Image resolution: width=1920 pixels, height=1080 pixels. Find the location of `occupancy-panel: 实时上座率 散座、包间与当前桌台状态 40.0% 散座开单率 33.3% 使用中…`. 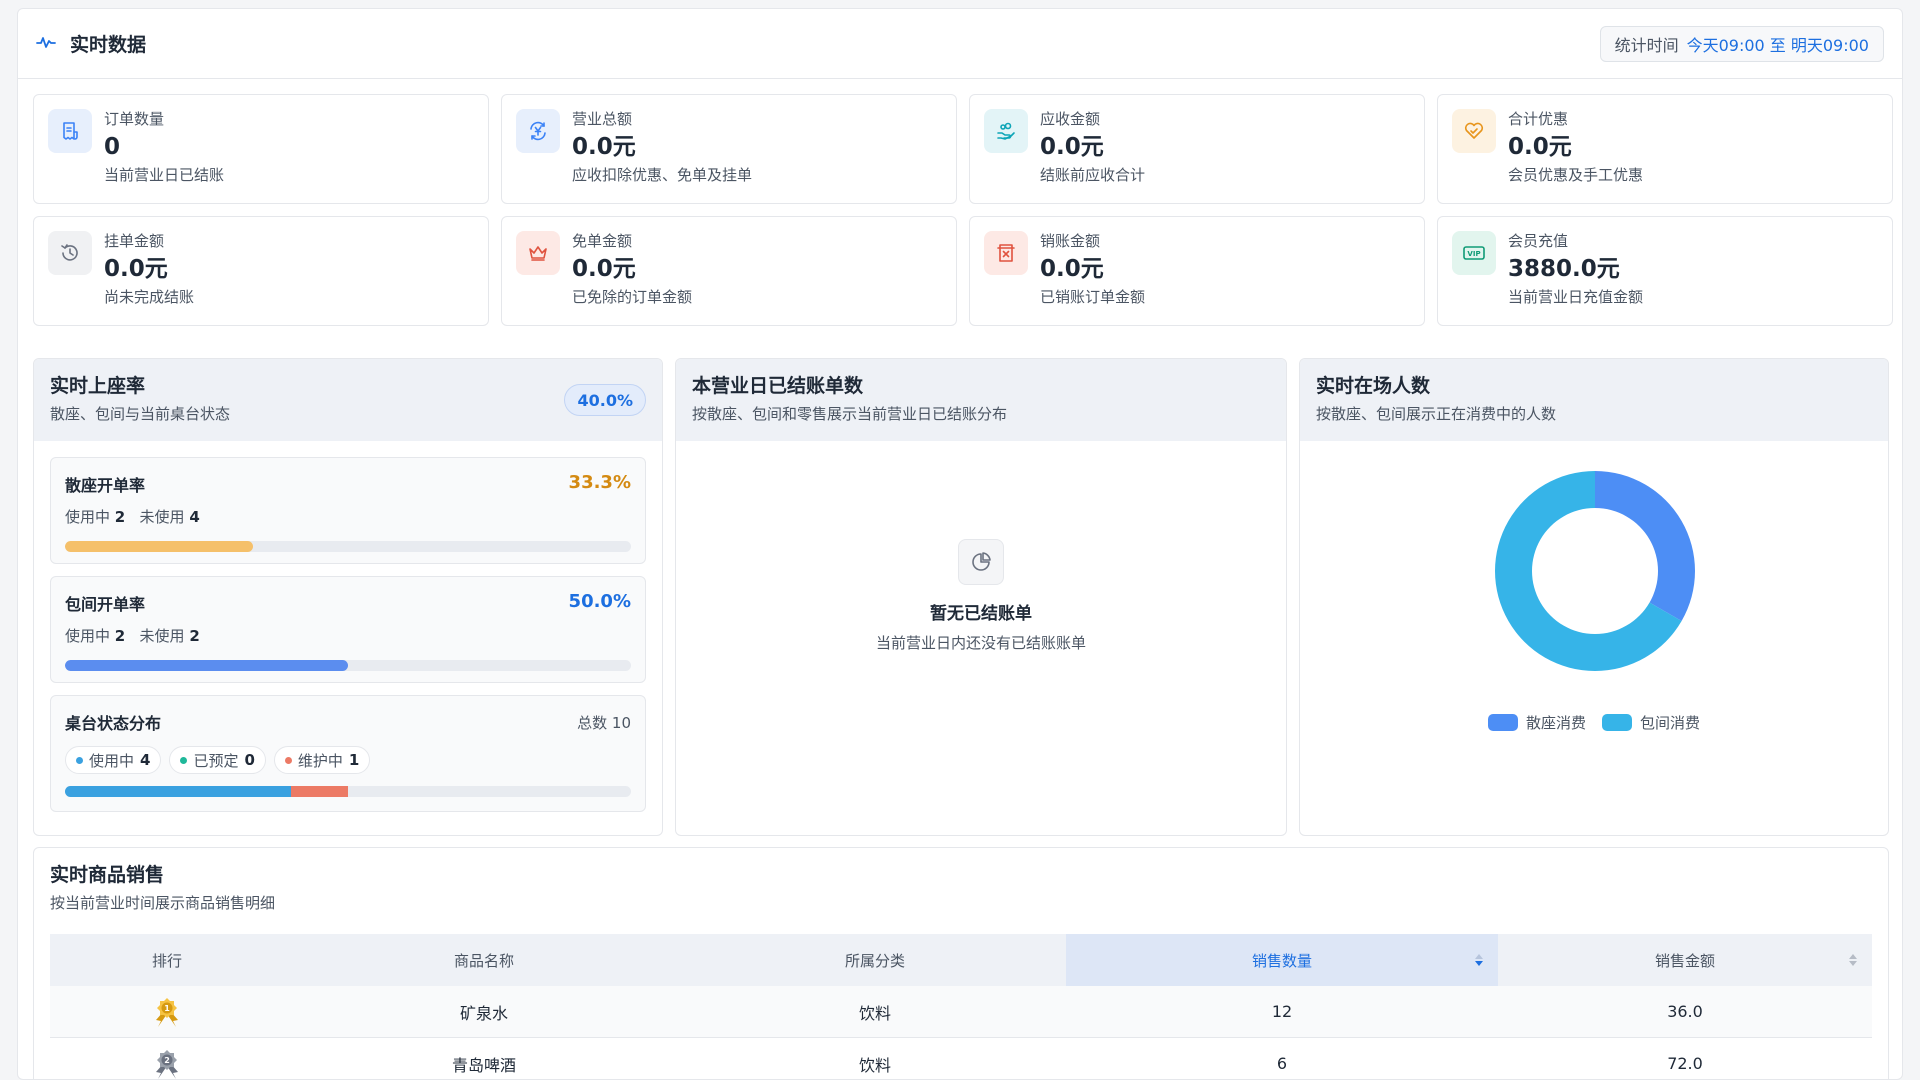

occupancy-panel: 实时上座率 散座、包间与当前桌台状态 40.0% 散座开单率 33.3% 使用中… is located at coordinates (348, 597).